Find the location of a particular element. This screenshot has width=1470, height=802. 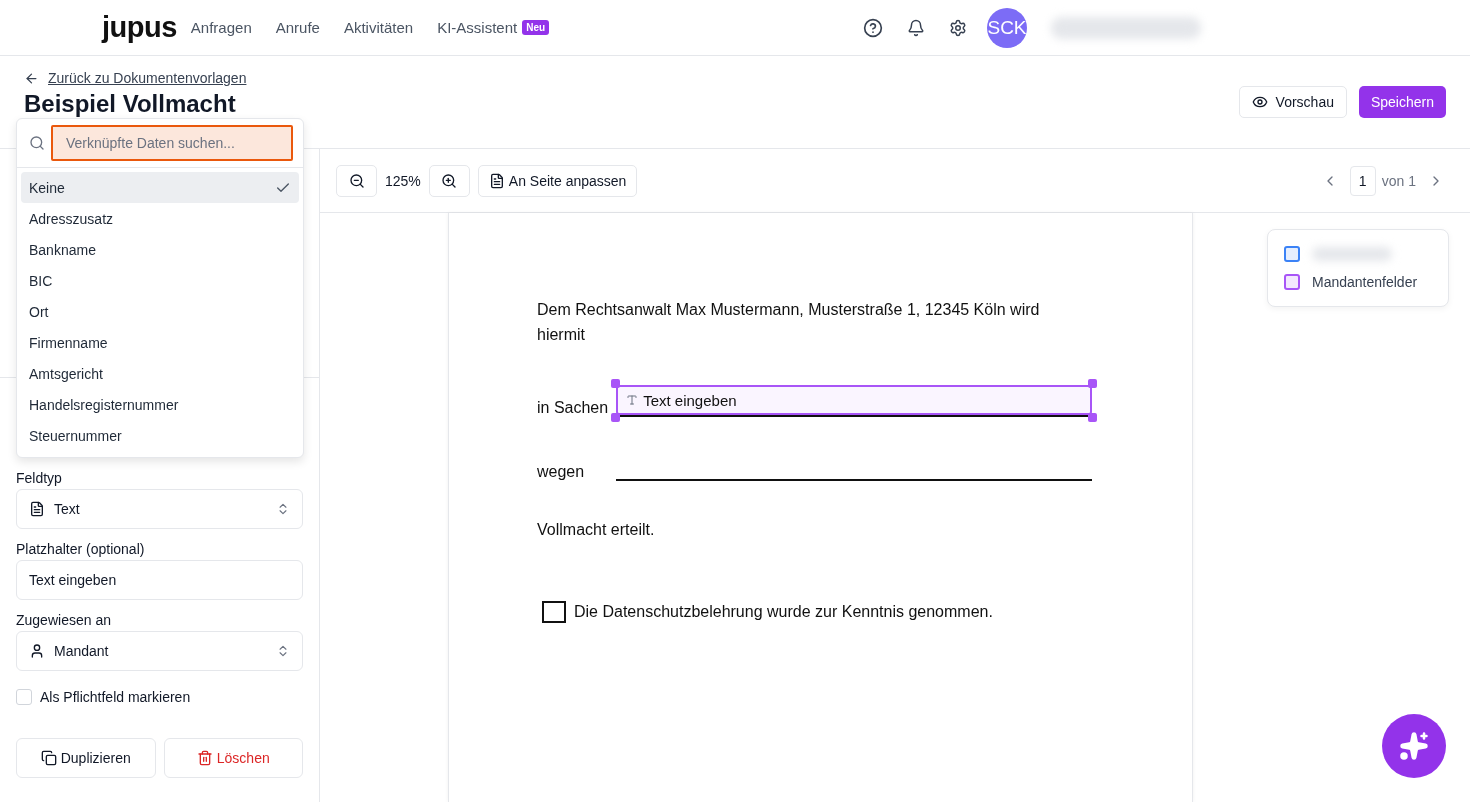

field-label: Zugewiesen an is located at coordinates (64, 620).